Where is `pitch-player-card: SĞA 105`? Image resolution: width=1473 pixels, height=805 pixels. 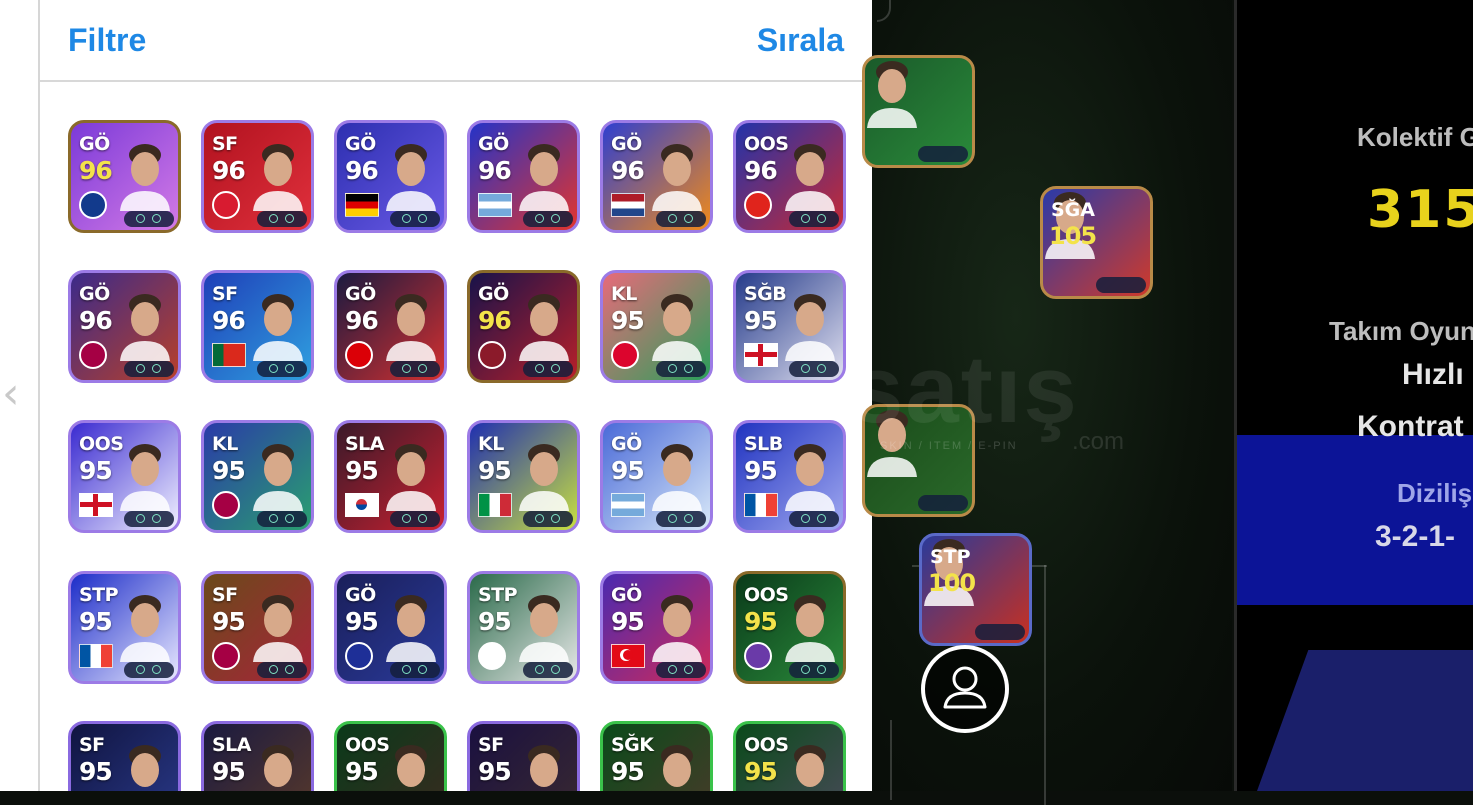 pitch-player-card: SĞA 105 is located at coordinates (1096, 242).